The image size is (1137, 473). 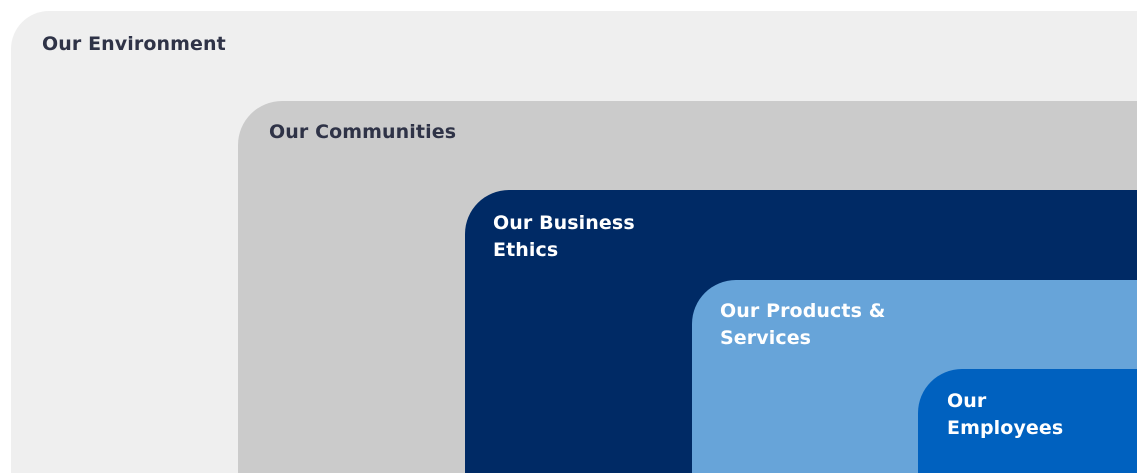 I want to click on employees-label: Our Employees, so click(x=1005, y=414).